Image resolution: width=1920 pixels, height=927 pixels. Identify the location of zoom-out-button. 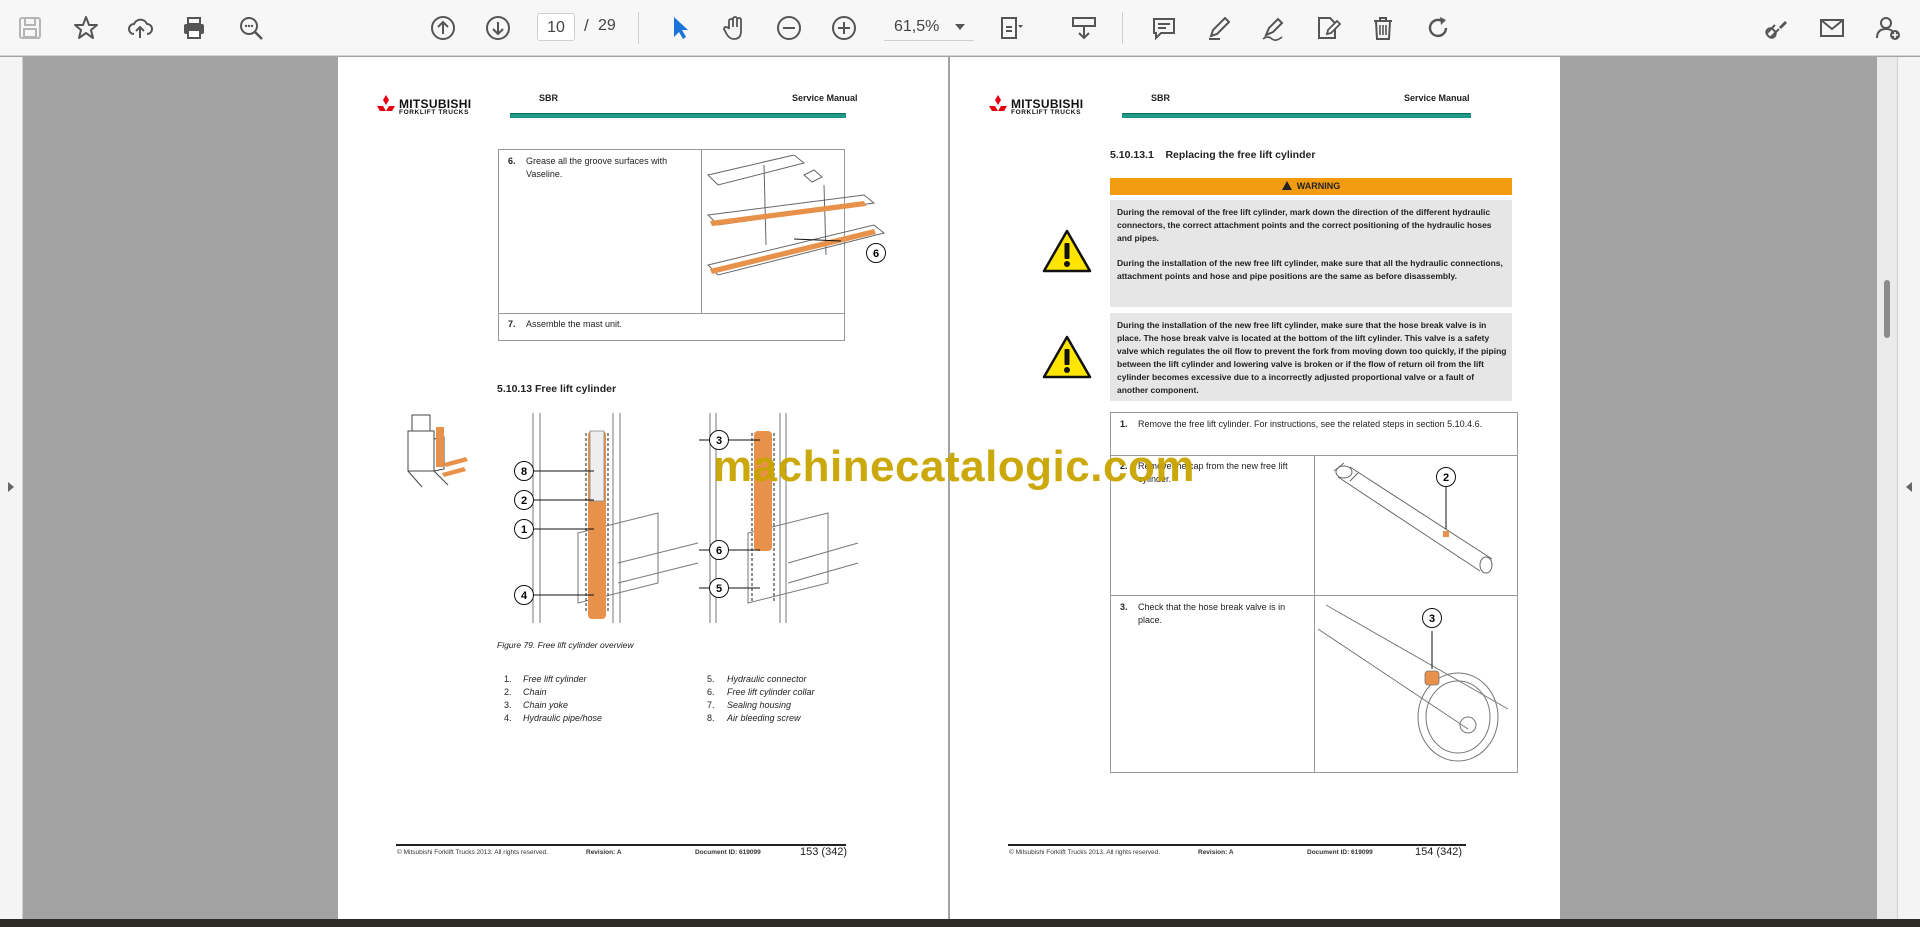
(789, 28).